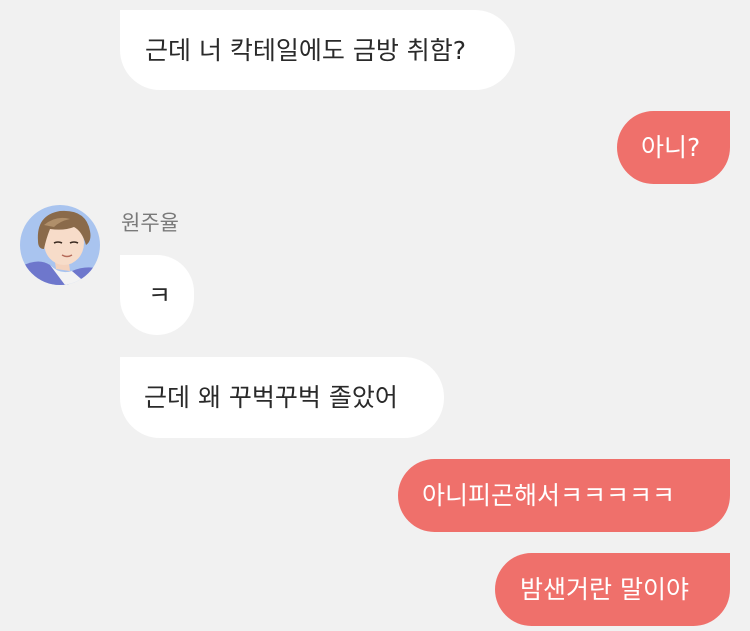  I want to click on message-text: ㅋ, so click(160, 295).